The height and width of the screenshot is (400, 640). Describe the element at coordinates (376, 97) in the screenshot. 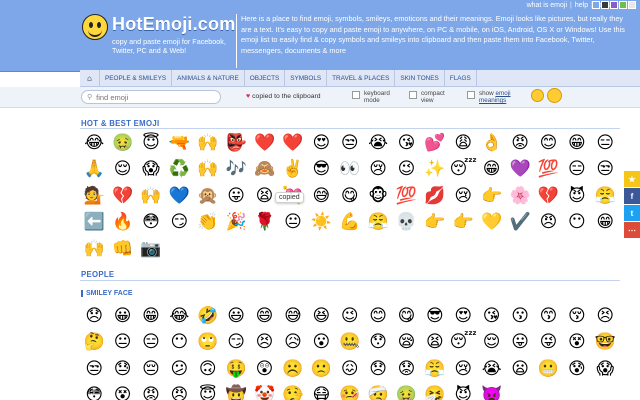

I see `keyboard-mode-option: keyboard mode` at that location.